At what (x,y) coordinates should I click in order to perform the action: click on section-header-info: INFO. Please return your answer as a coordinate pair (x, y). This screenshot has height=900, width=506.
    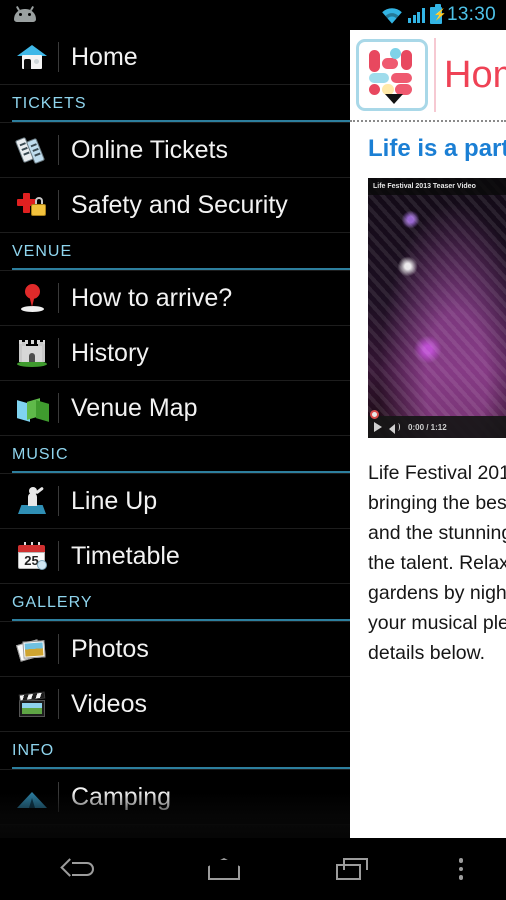
    Looking at the image, I should click on (175, 751).